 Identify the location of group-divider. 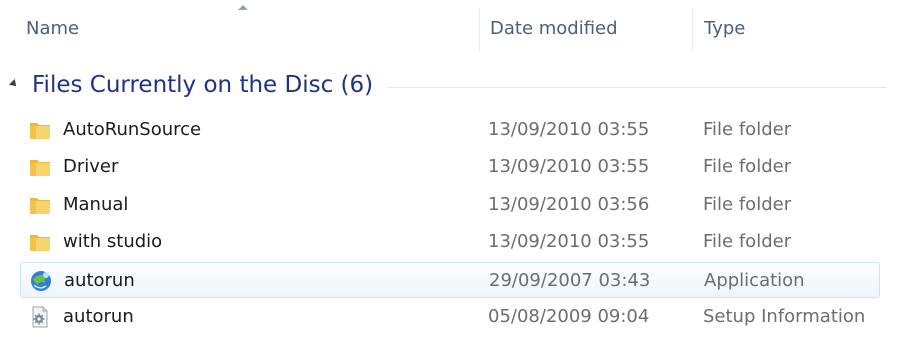
(637, 87).